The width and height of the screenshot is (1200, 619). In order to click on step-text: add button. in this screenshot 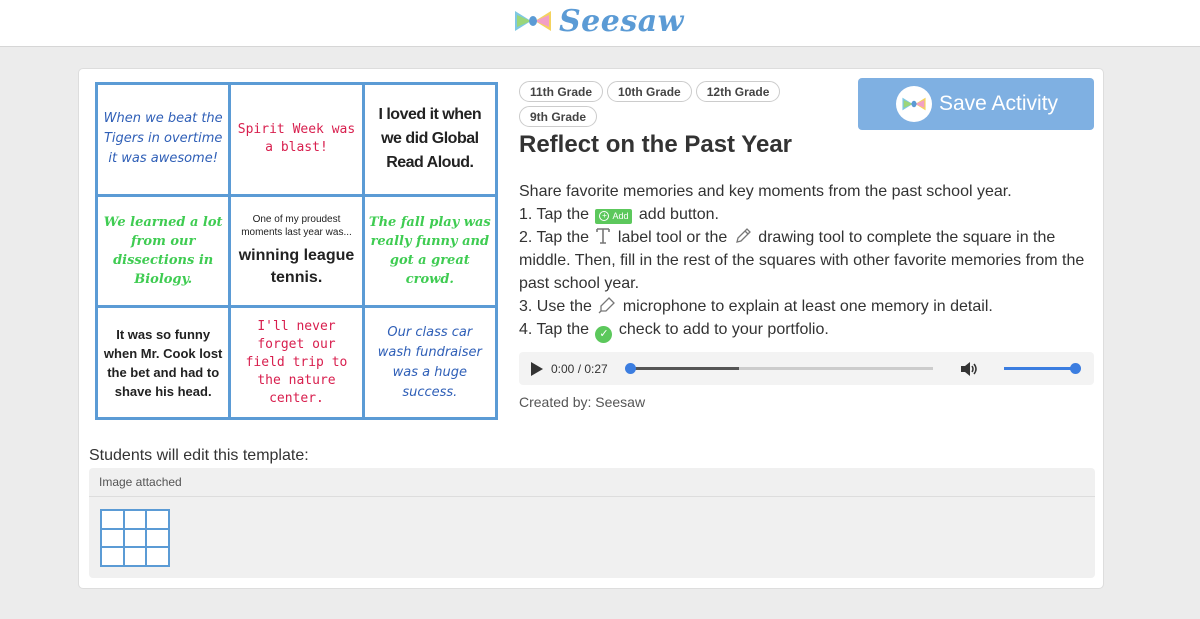, I will do `click(678, 214)`.